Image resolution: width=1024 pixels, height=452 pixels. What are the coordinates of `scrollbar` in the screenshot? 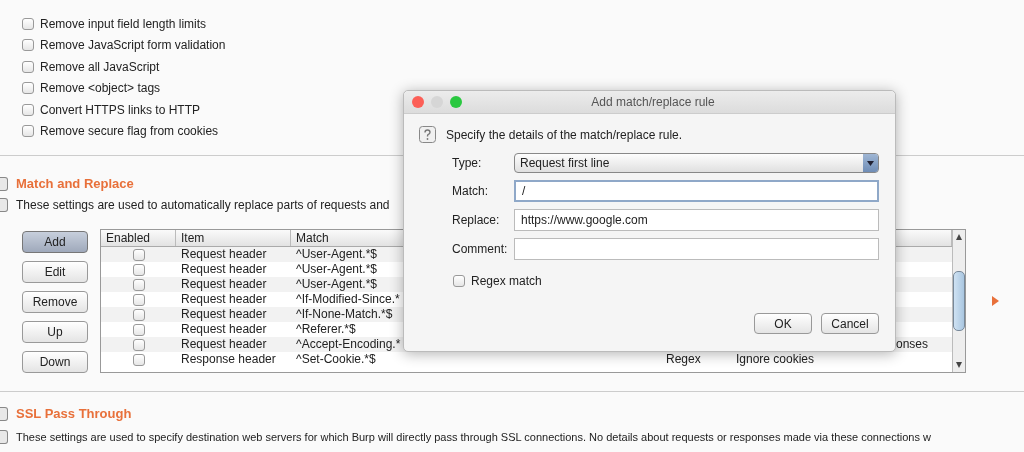 It's located at (958, 301).